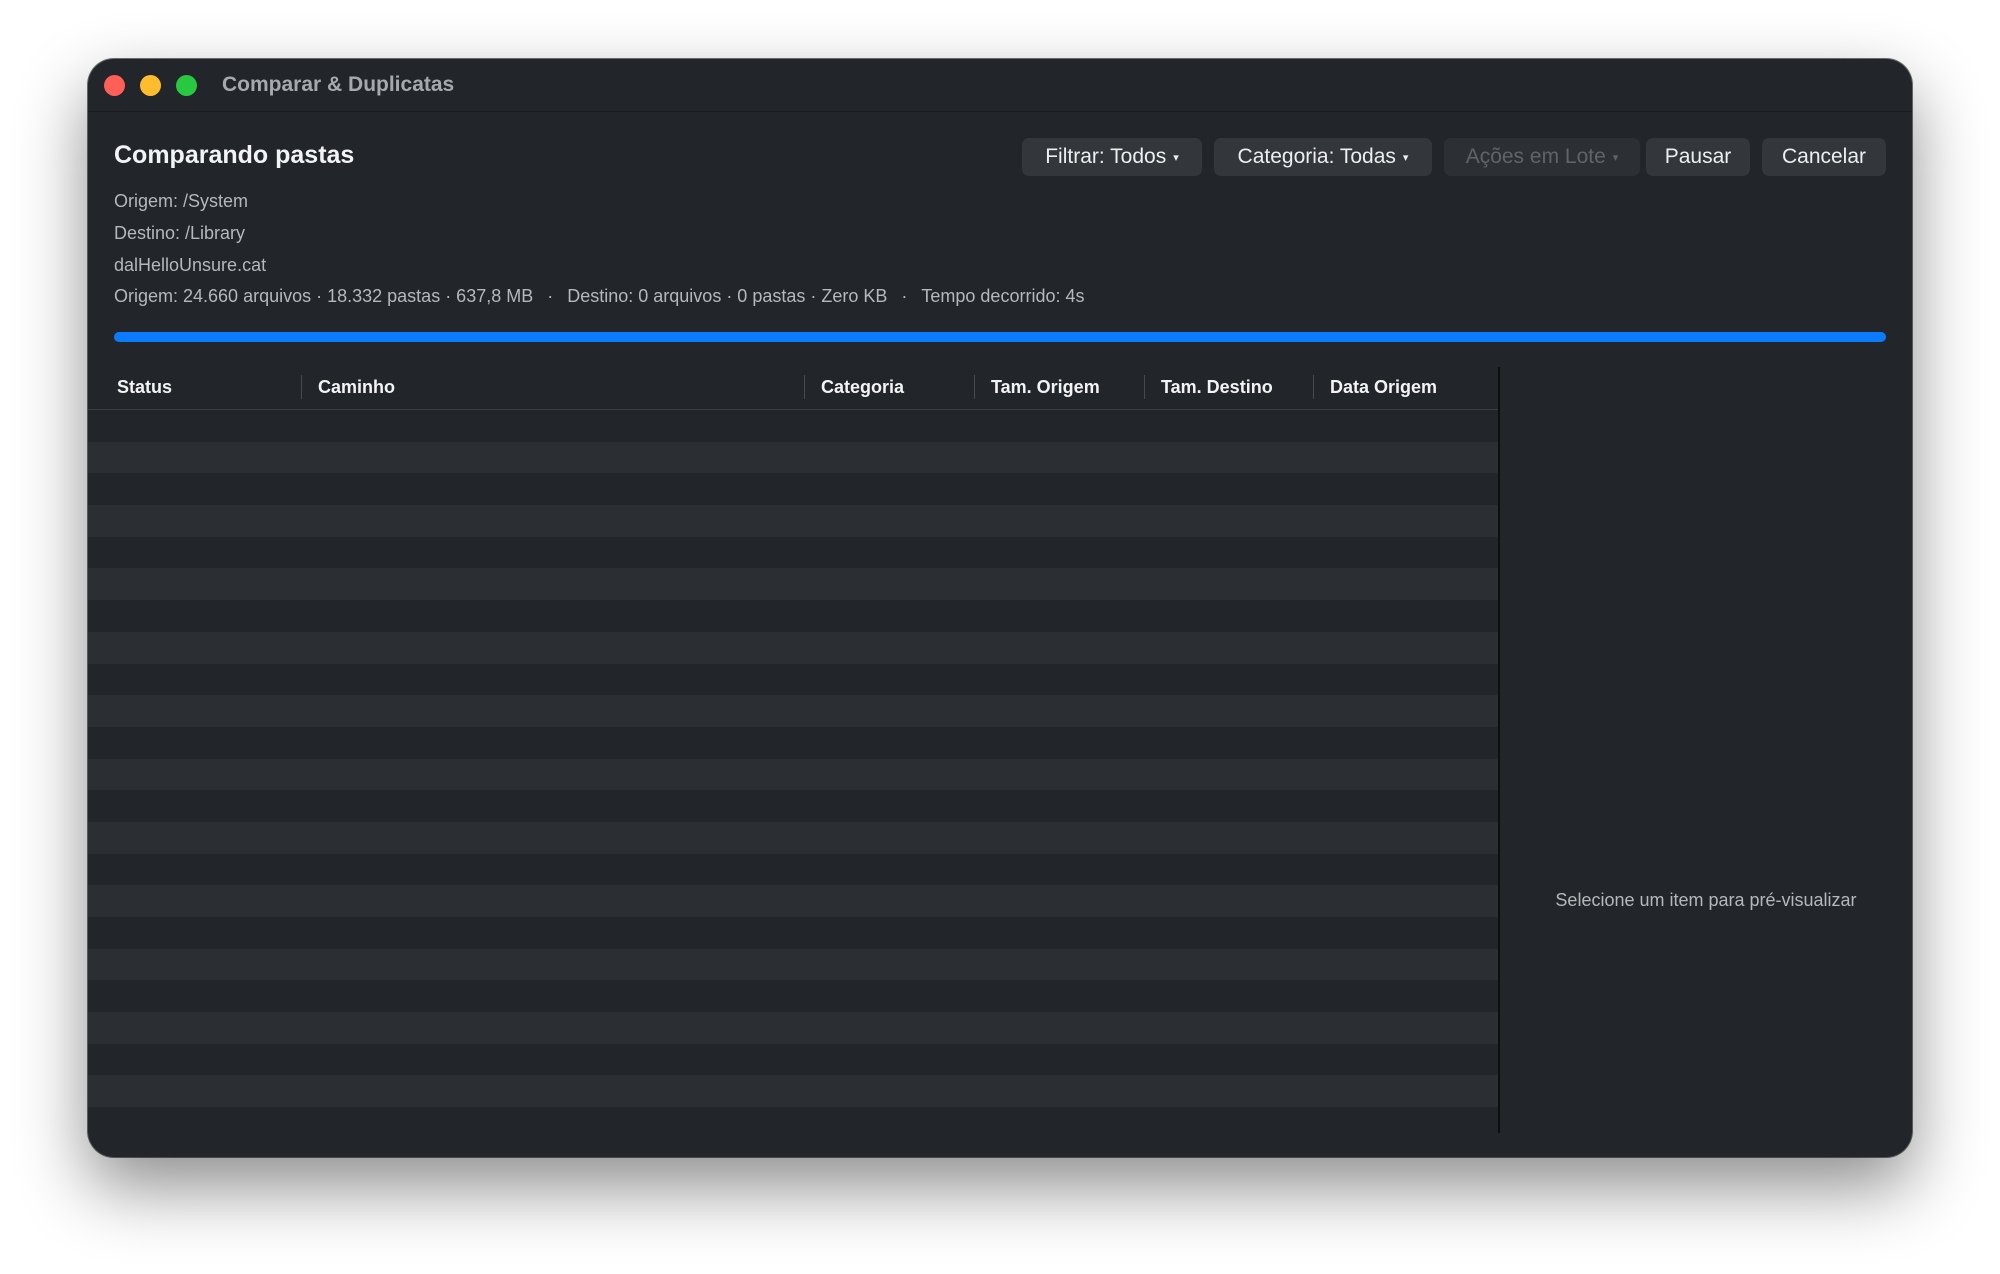 This screenshot has width=2000, height=1274. Describe the element at coordinates (180, 233) in the screenshot. I see `destination-path: Destino: /Library` at that location.